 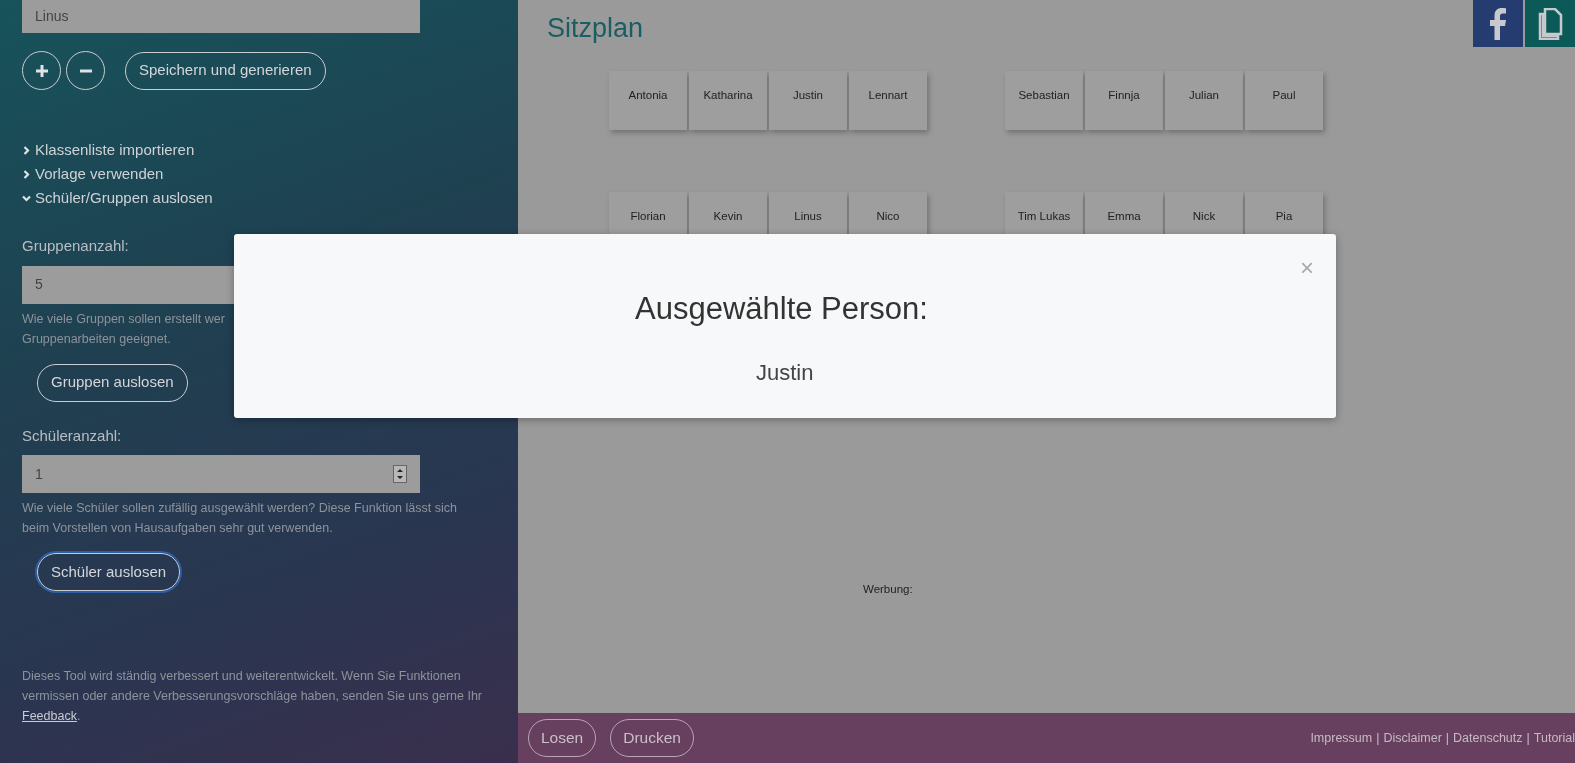 I want to click on desk: Justin, so click(x=808, y=100).